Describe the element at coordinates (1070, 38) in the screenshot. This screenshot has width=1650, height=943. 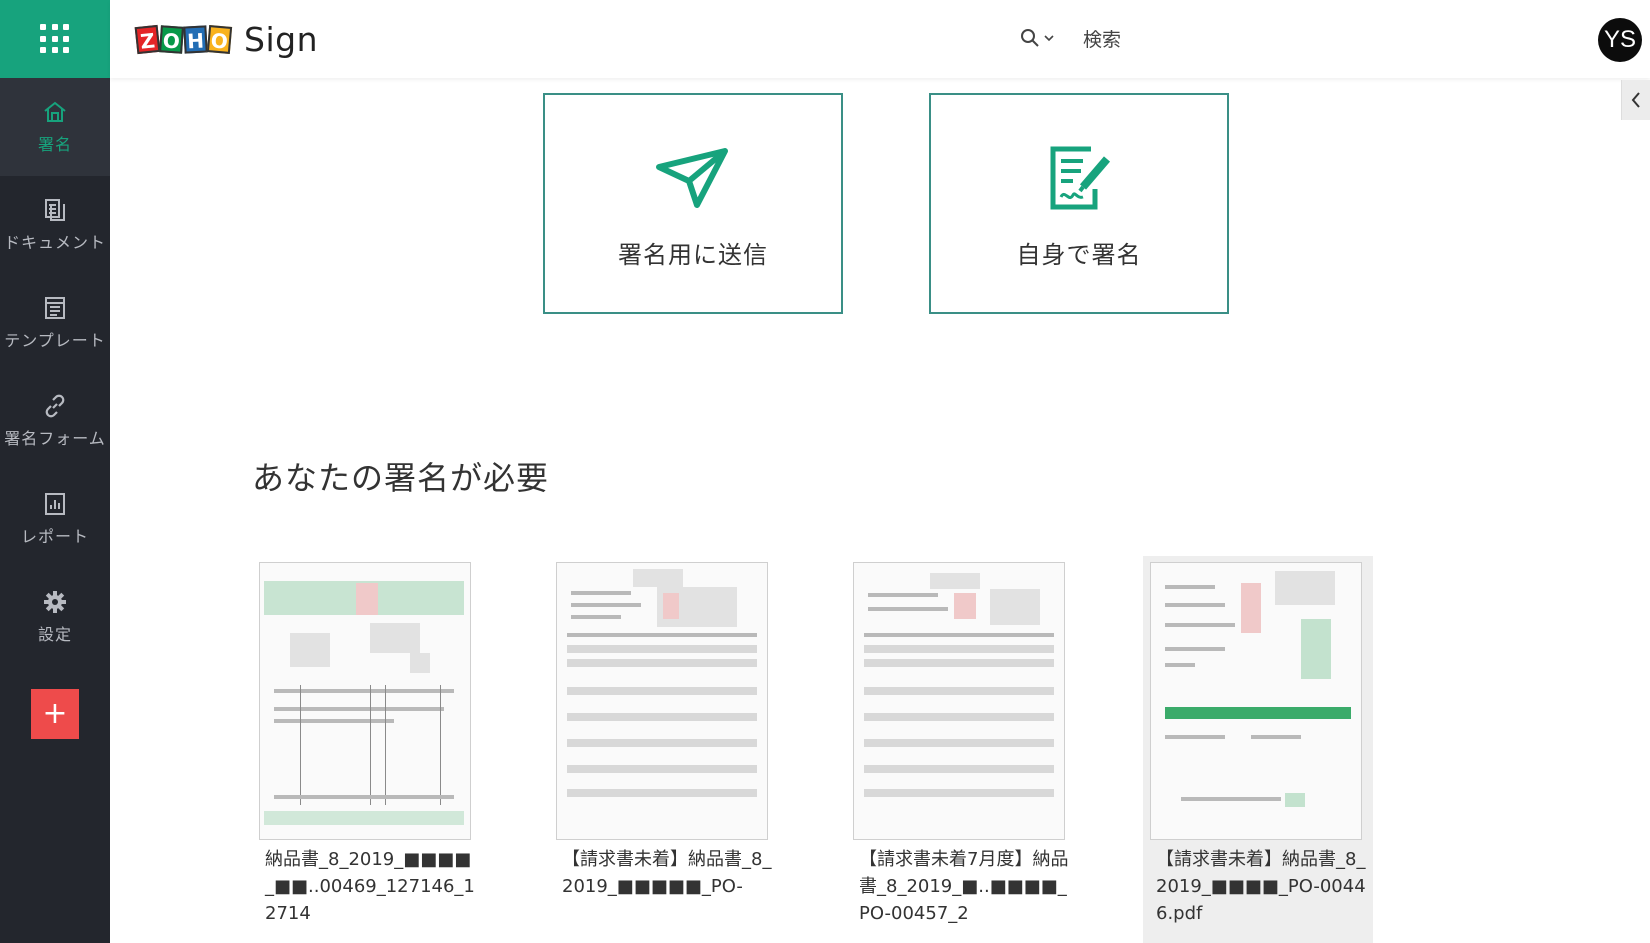
I see `search-bar: 検索` at that location.